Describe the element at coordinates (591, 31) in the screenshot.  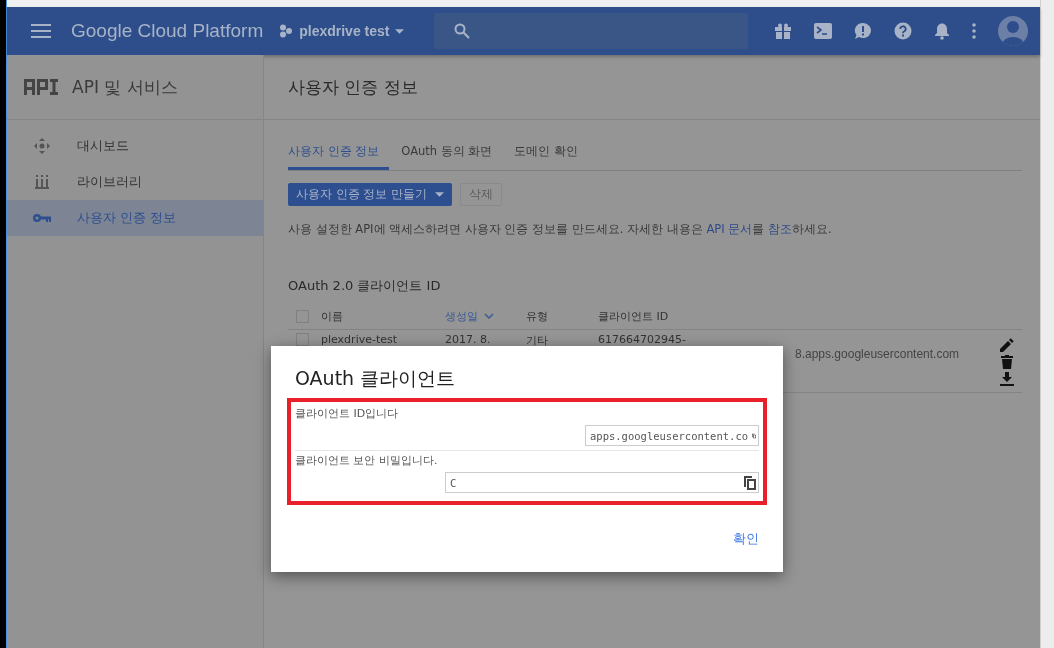
I see `search-field` at that location.